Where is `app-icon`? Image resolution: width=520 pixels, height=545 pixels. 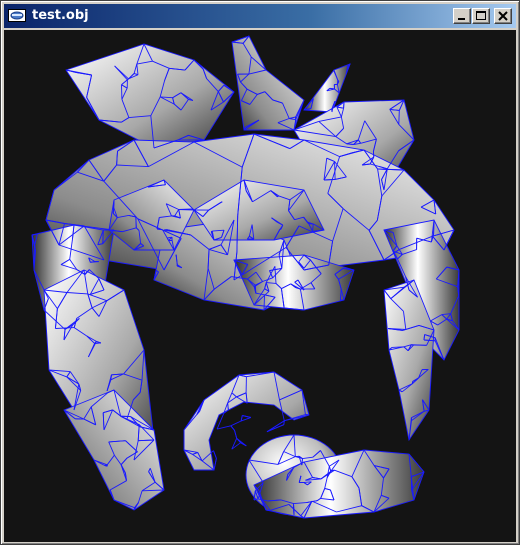 app-icon is located at coordinates (17, 15).